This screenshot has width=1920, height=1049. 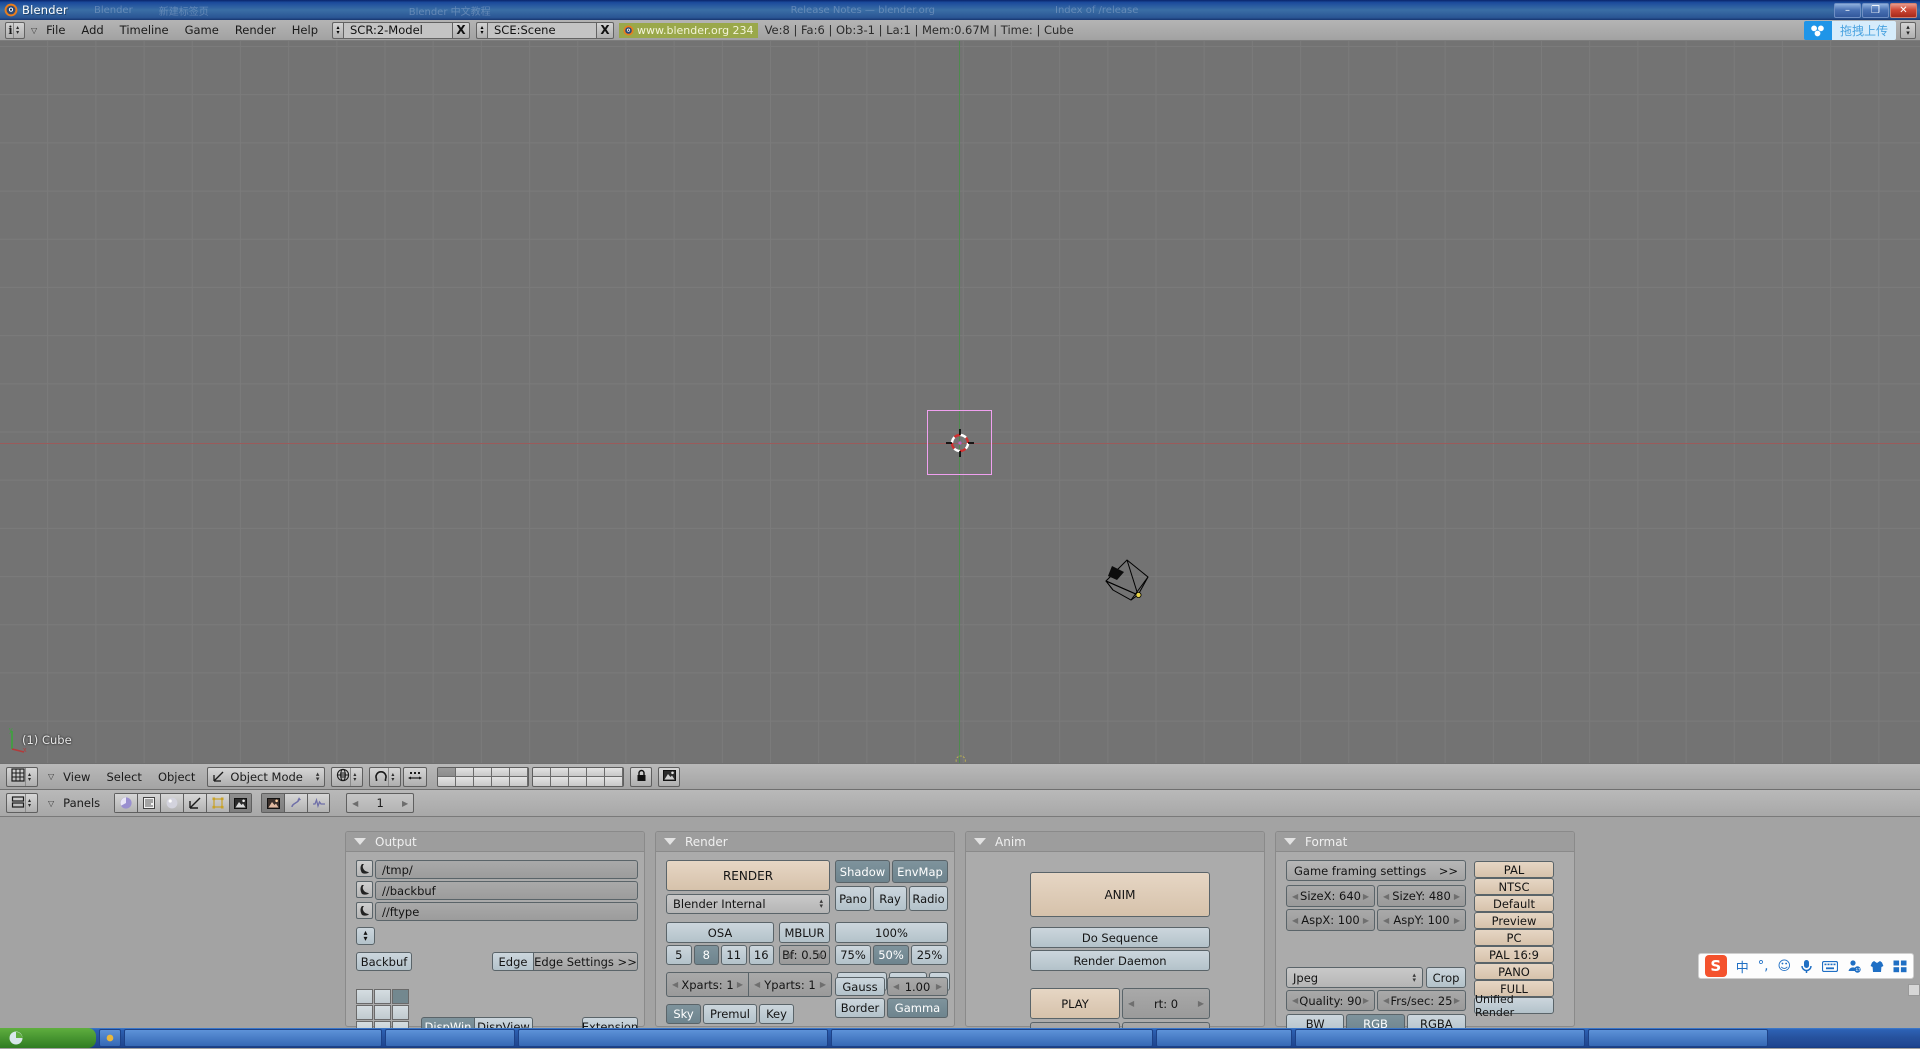 I want to click on ime-keyboard-icon, so click(x=1830, y=966).